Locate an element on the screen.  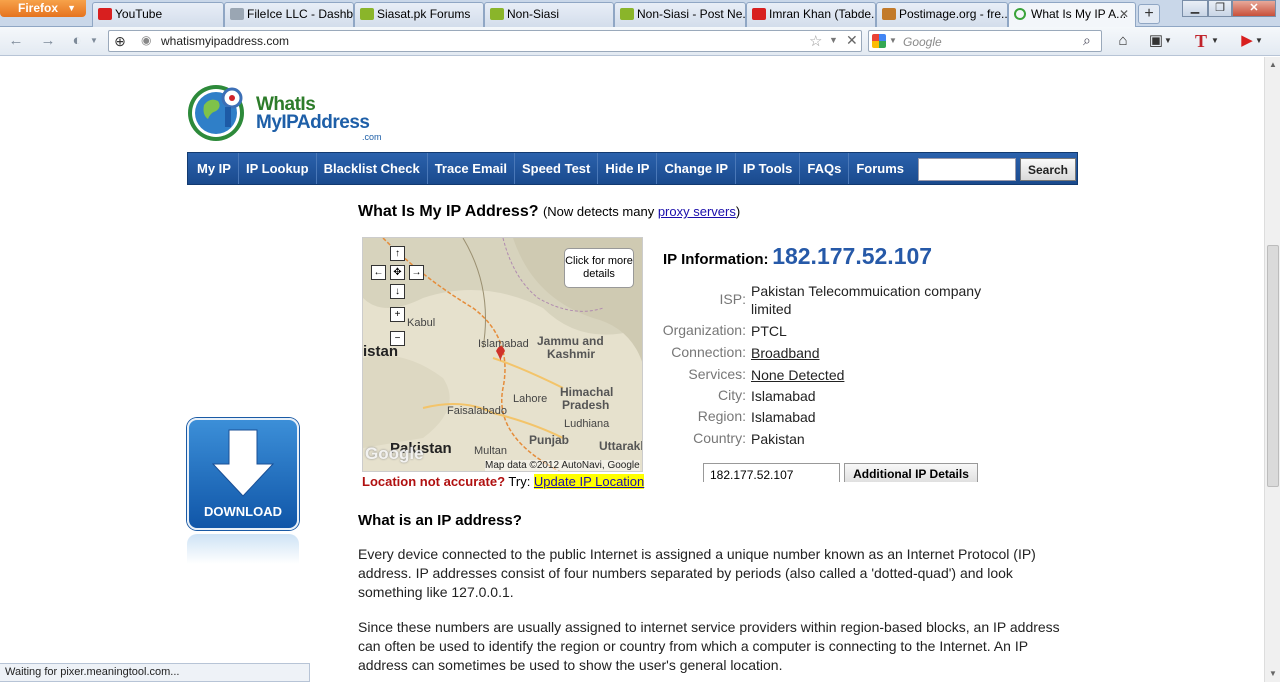
download-button: DOWNLOAD is located at coordinates (243, 474).